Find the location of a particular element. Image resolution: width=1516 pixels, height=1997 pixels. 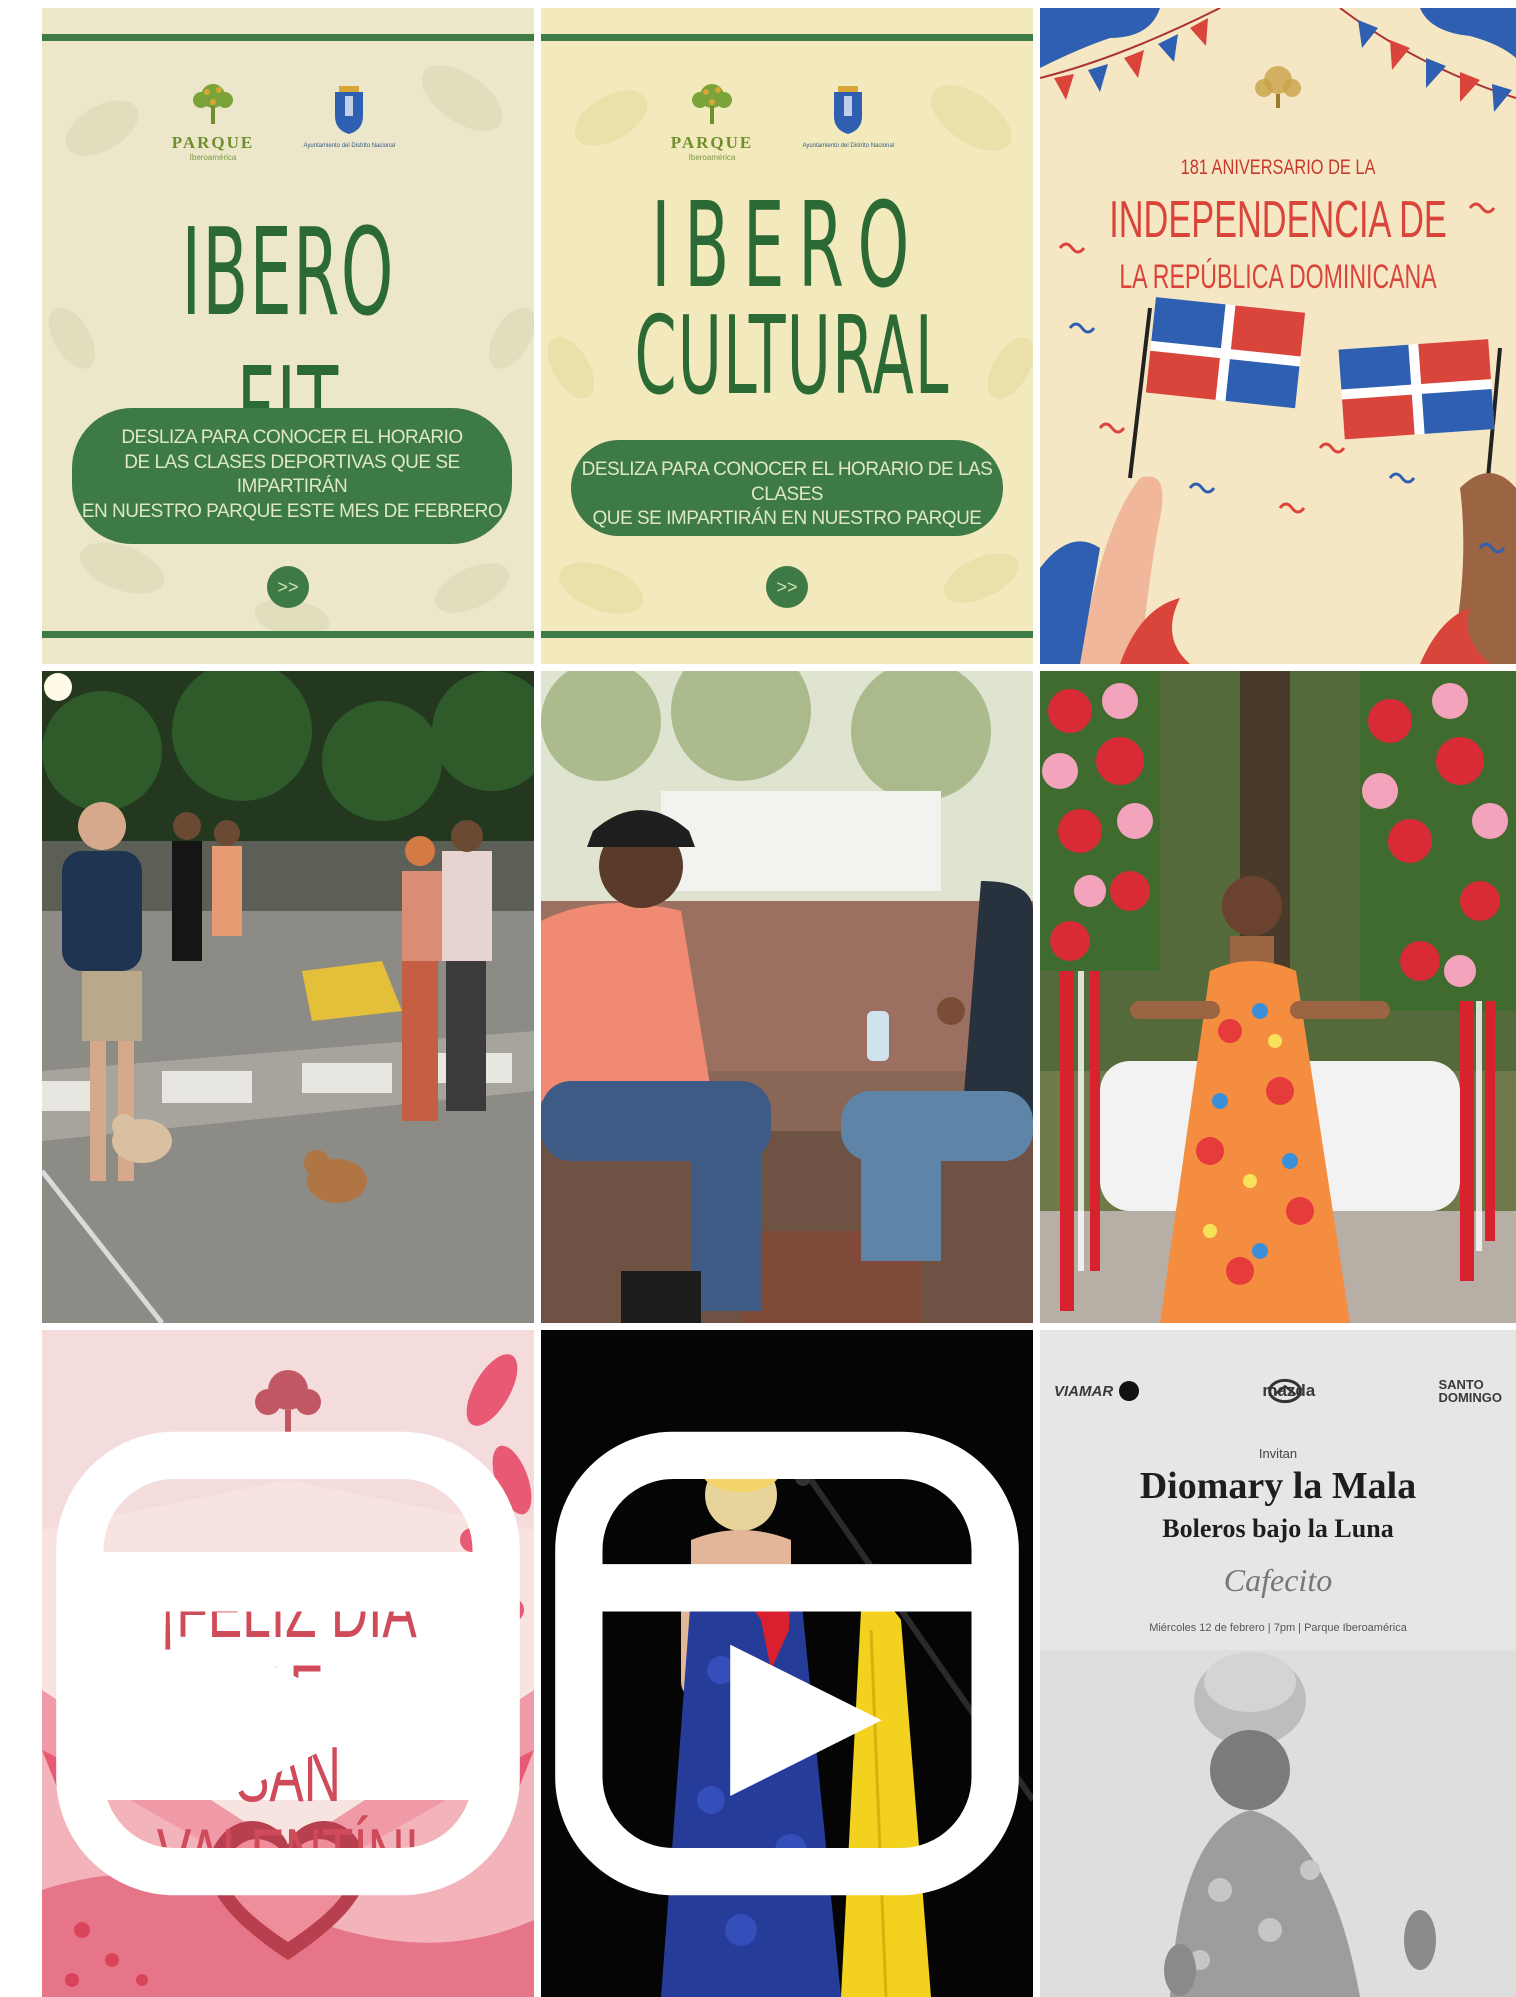

independence-title: INDEPENDENCIA DE is located at coordinates (1278, 220).